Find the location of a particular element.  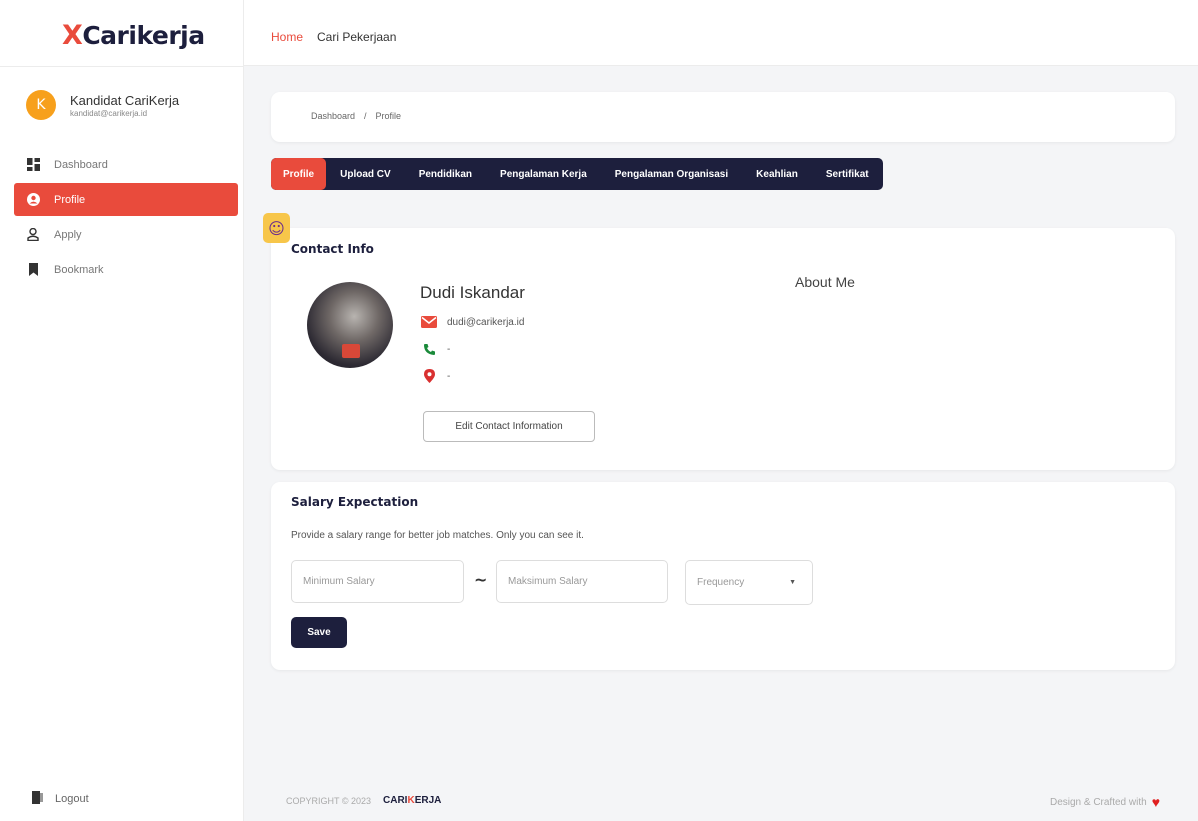

email-value: dudi@carikerja.id is located at coordinates (486, 322).